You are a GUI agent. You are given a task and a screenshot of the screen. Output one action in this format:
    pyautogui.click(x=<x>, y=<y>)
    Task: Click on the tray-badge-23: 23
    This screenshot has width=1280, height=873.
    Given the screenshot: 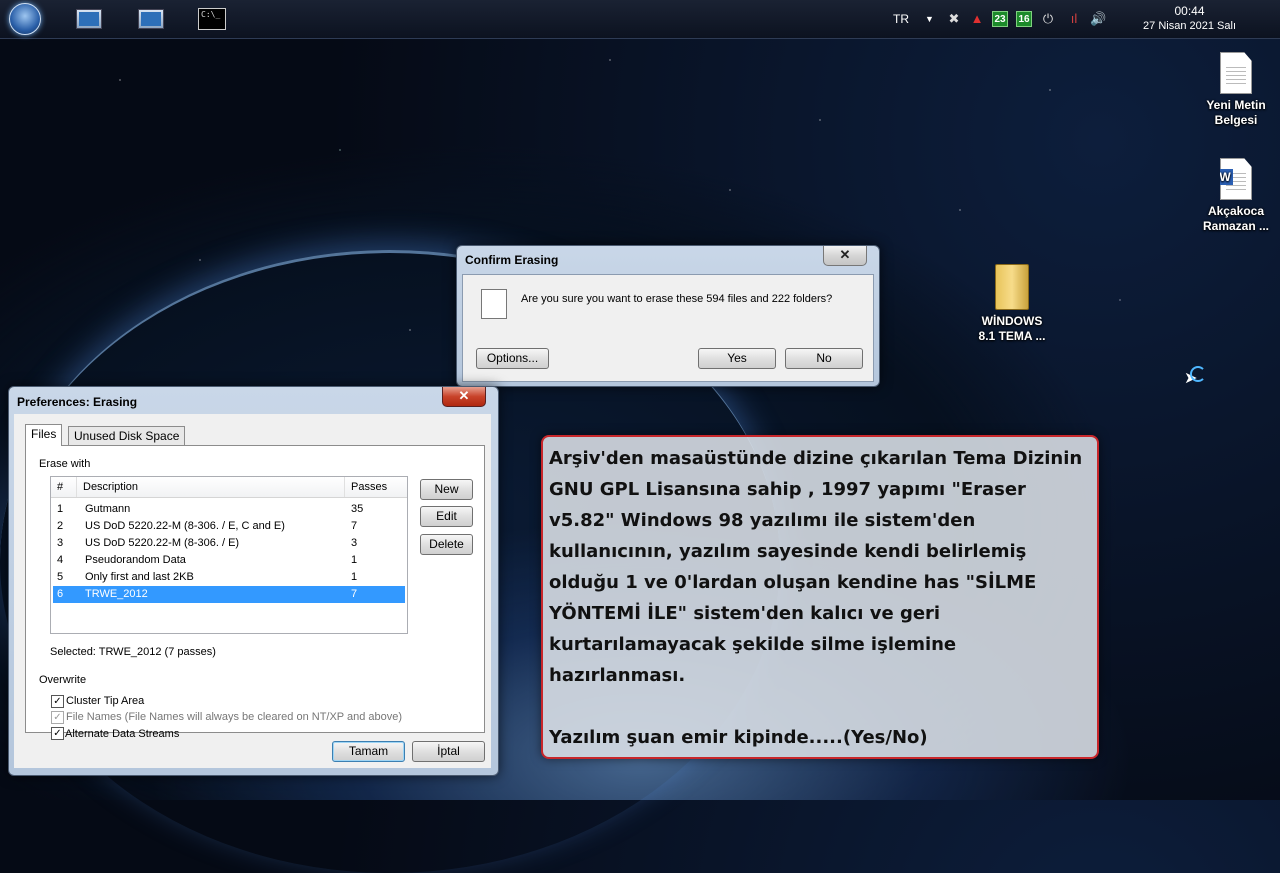 What is the action you would take?
    pyautogui.click(x=1000, y=19)
    